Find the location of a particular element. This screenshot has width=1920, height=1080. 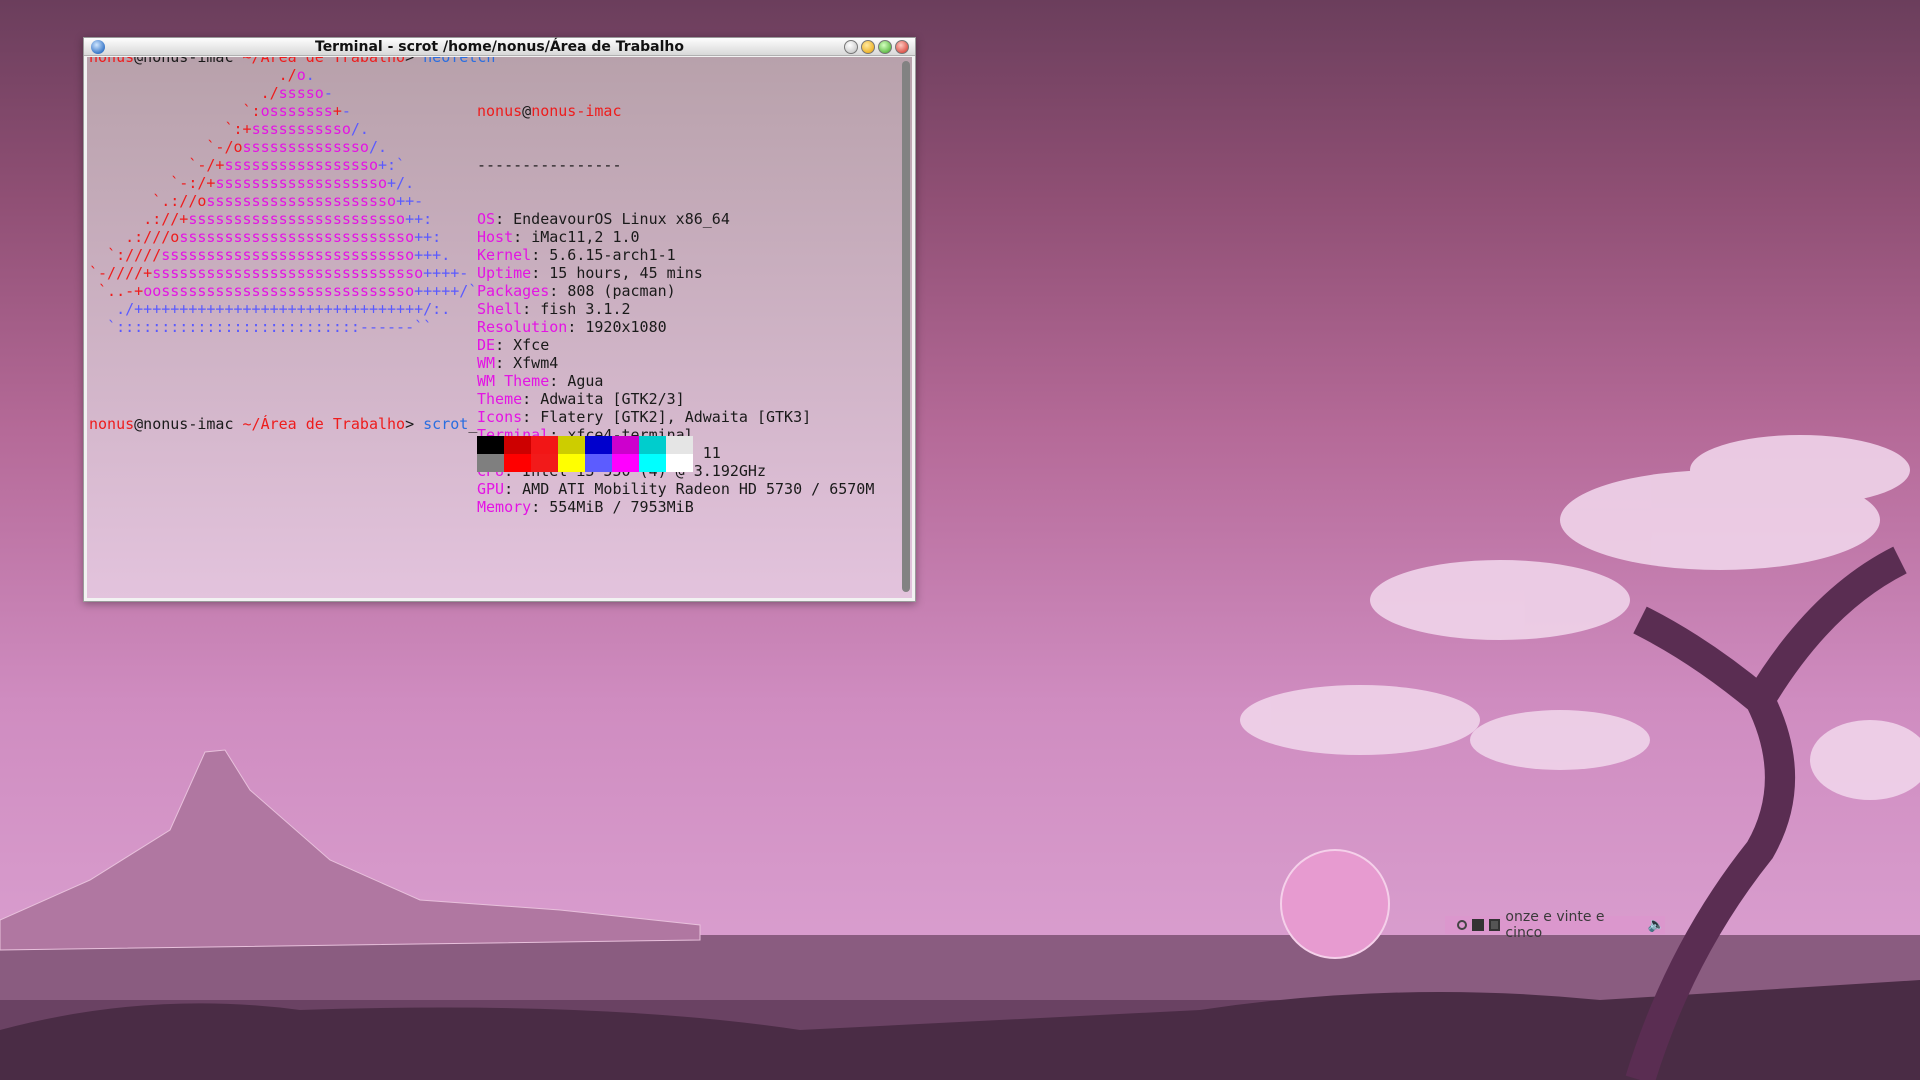

ascii-segment: ssssssssssssssssssssssssssso is located at coordinates (288, 255).